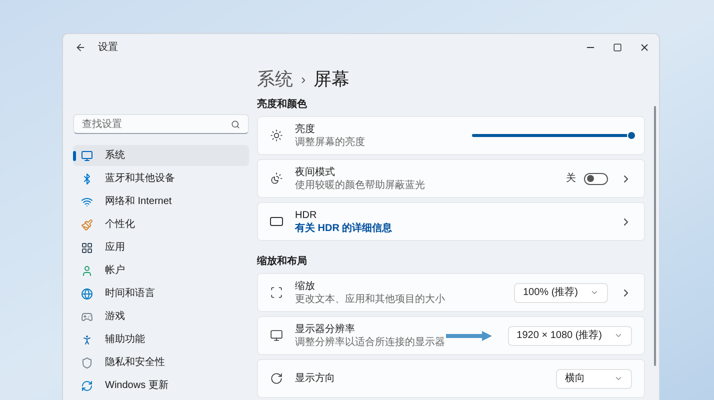  What do you see at coordinates (87, 178) in the screenshot?
I see `bluetooth-icon` at bounding box center [87, 178].